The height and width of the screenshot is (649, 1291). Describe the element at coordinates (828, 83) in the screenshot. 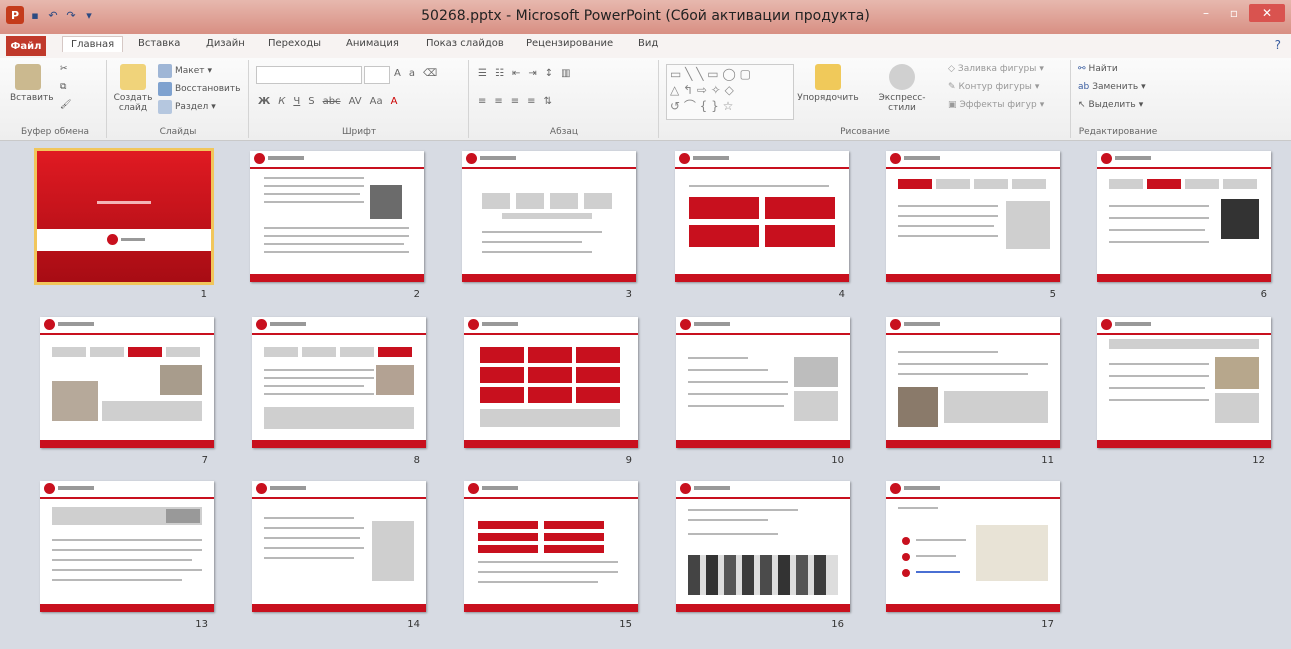

I see `arrange-button: Упорядочить` at that location.